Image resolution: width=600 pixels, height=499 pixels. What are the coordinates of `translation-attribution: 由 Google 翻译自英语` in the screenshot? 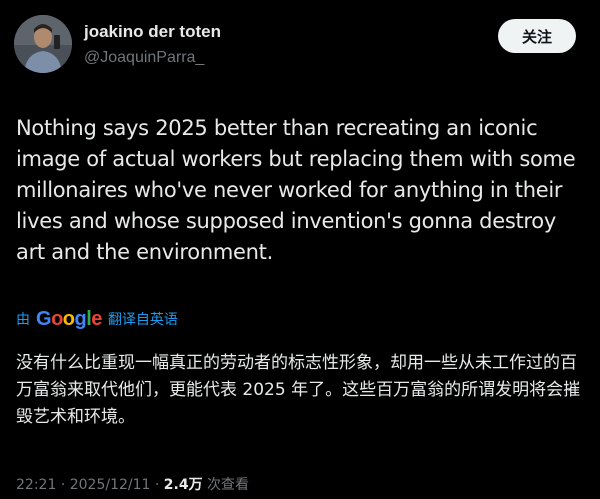 It's located at (97, 319).